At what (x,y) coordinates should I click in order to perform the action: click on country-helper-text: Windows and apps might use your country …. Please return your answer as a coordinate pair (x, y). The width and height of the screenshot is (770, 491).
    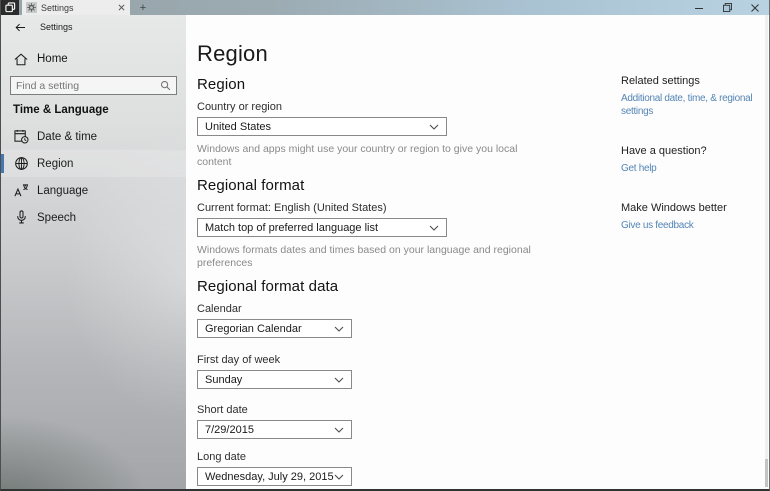
    Looking at the image, I should click on (357, 155).